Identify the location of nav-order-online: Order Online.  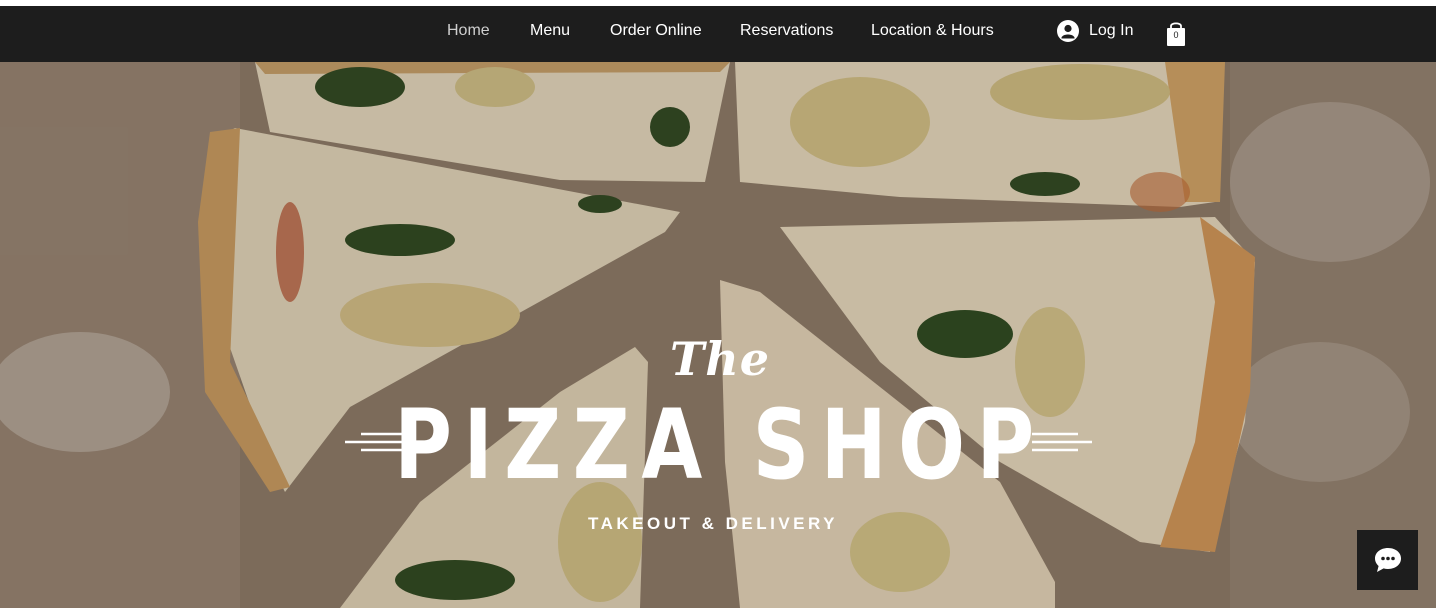
(656, 34).